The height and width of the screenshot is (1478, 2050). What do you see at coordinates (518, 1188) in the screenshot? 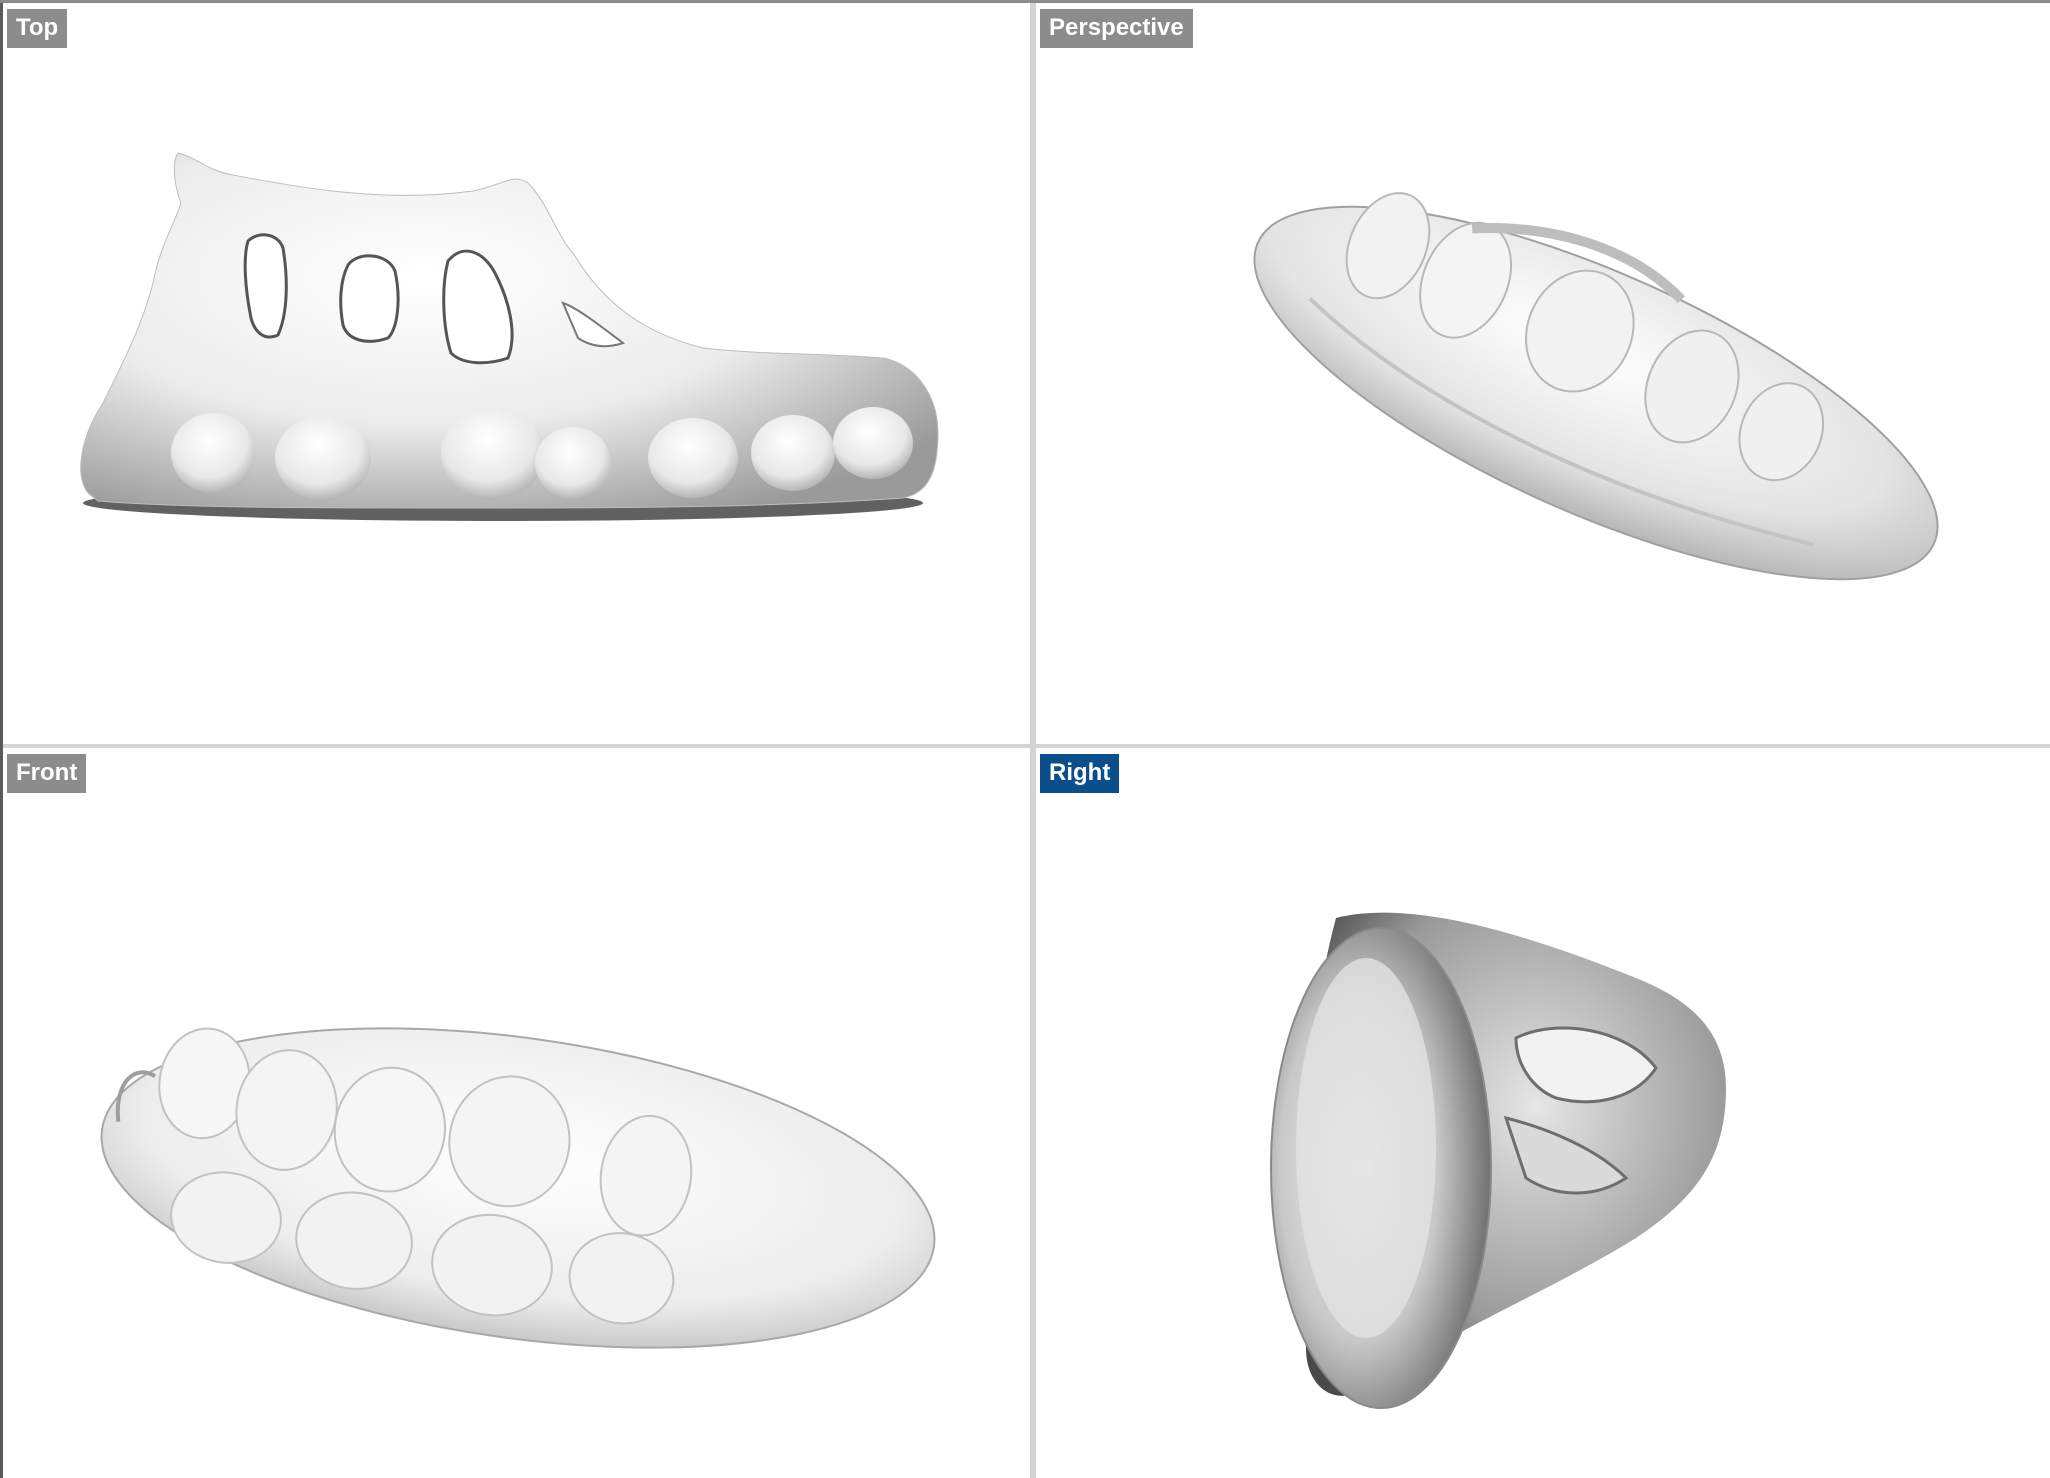
I see `model-shoe-bottom-view` at bounding box center [518, 1188].